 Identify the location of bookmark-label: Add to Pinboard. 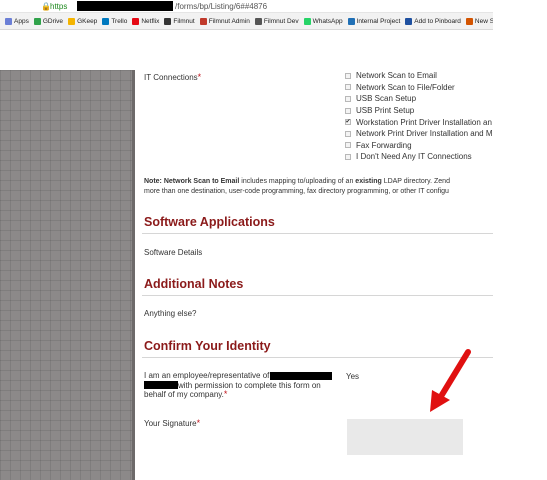
(437, 21).